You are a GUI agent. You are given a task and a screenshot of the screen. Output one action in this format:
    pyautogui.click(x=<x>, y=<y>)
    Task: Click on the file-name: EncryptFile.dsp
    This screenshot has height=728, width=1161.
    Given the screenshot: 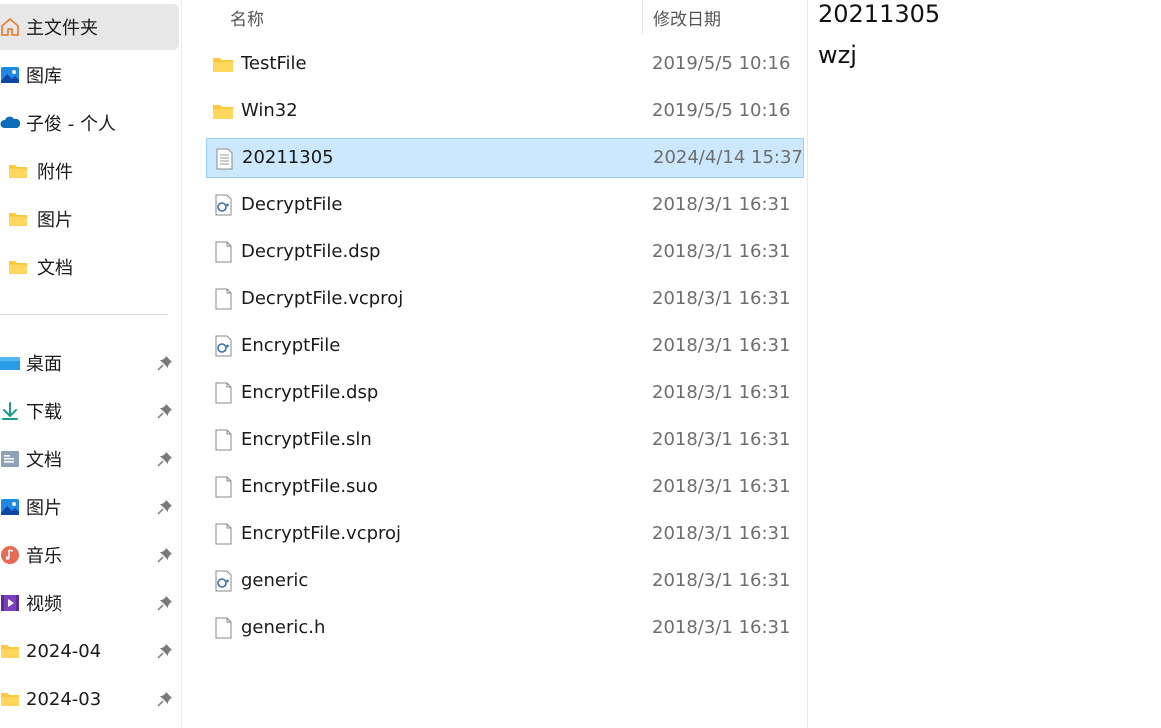 What is the action you would take?
    pyautogui.click(x=310, y=392)
    